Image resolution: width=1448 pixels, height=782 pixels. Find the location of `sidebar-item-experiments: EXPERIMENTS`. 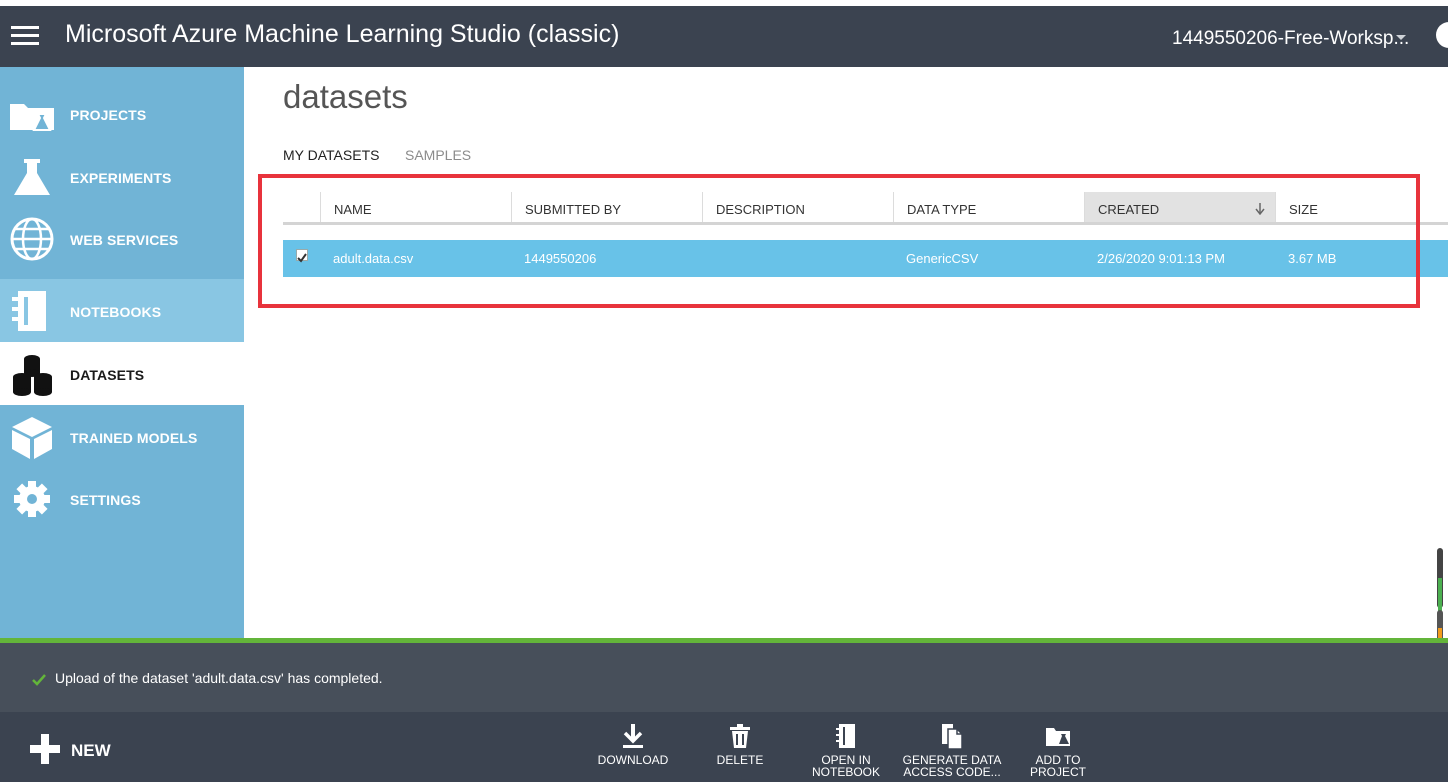

sidebar-item-experiments: EXPERIMENTS is located at coordinates (122, 176).